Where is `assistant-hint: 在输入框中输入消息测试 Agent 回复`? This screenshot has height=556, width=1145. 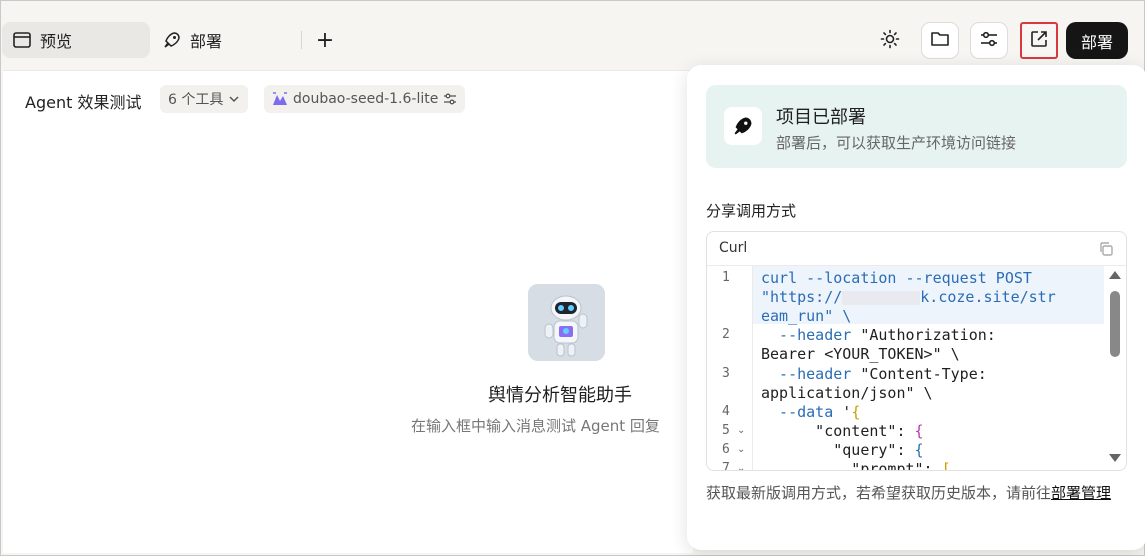 assistant-hint: 在输入框中输入消息测试 Agent 回复 is located at coordinates (535, 426).